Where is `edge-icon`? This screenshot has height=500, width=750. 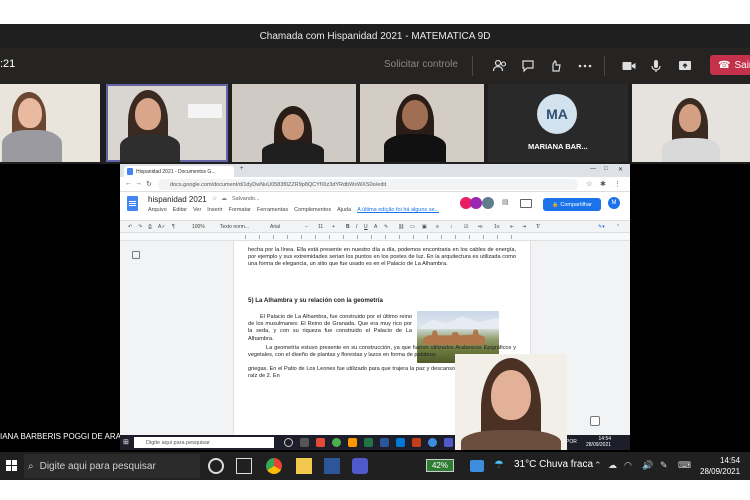 edge-icon is located at coordinates (432, 442).